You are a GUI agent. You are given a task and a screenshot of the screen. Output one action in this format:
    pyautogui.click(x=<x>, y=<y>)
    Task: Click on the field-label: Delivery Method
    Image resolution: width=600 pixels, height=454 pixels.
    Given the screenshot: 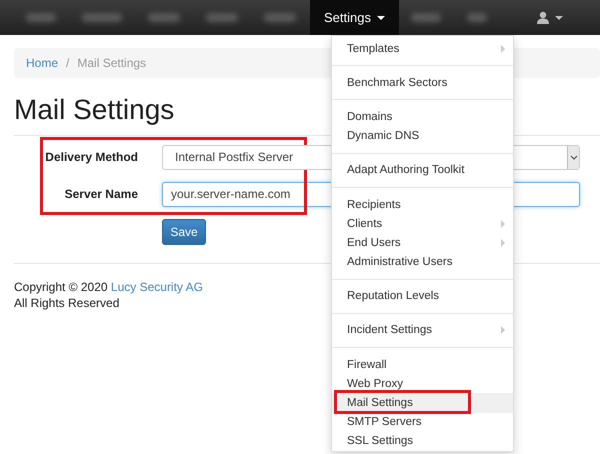 What is the action you would take?
    pyautogui.click(x=91, y=157)
    